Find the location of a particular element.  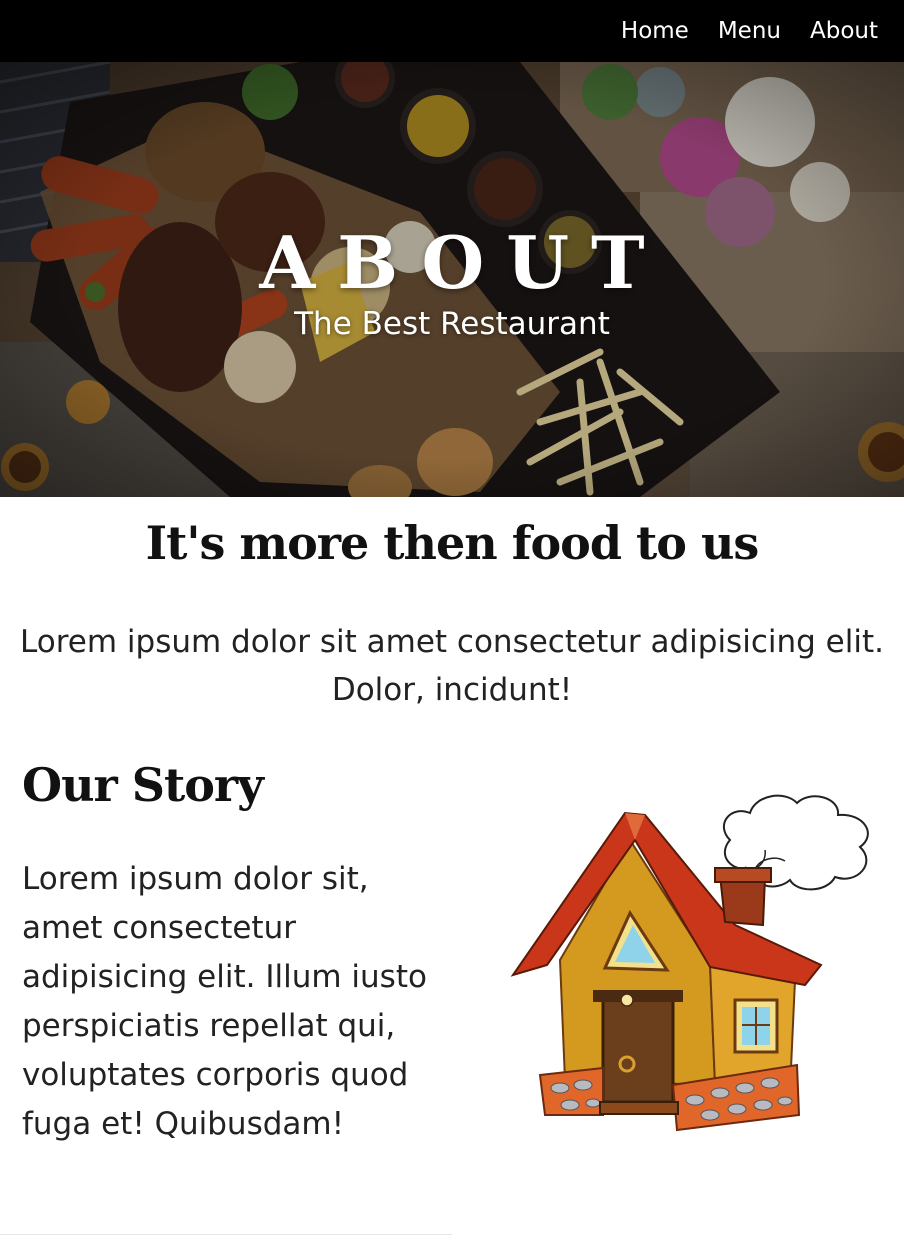

nav-link-home: Home is located at coordinates (655, 31).